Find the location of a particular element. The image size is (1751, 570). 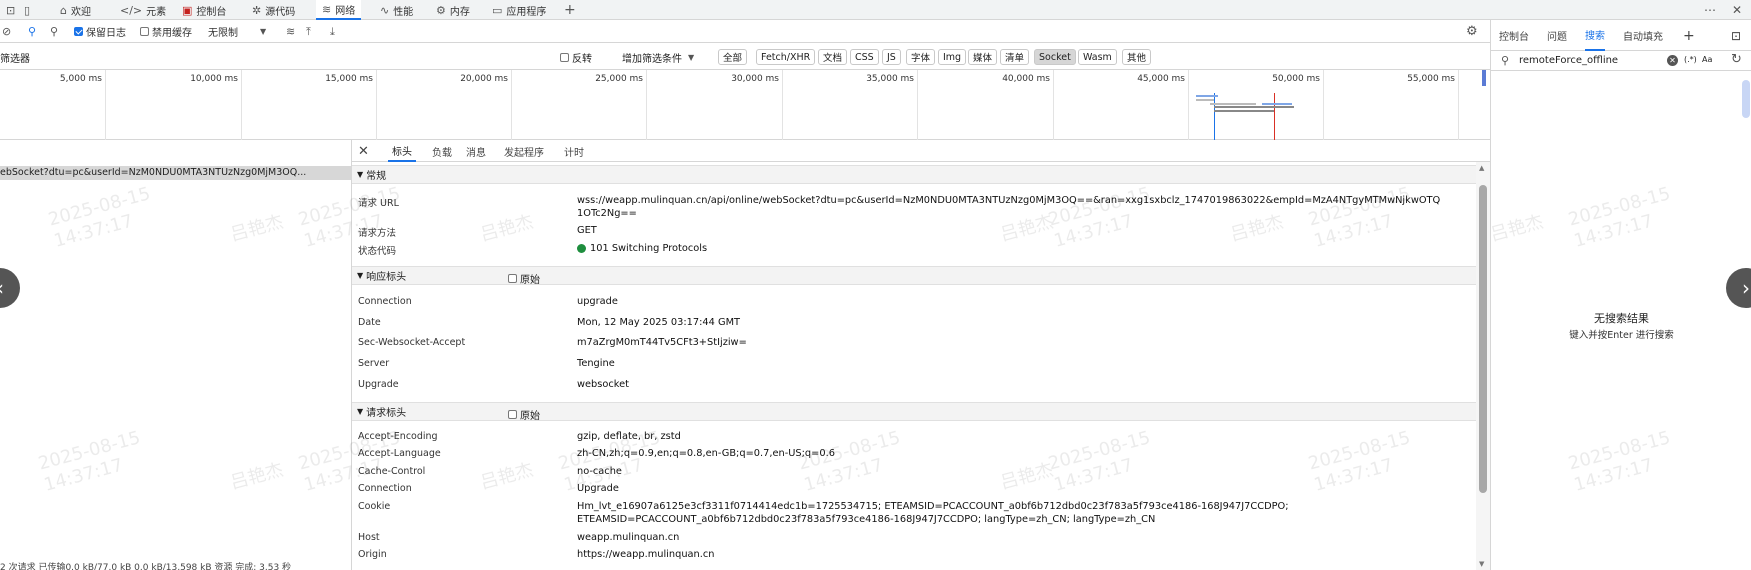

header-value: gzip, deflate, br, zstd is located at coordinates (629, 436).